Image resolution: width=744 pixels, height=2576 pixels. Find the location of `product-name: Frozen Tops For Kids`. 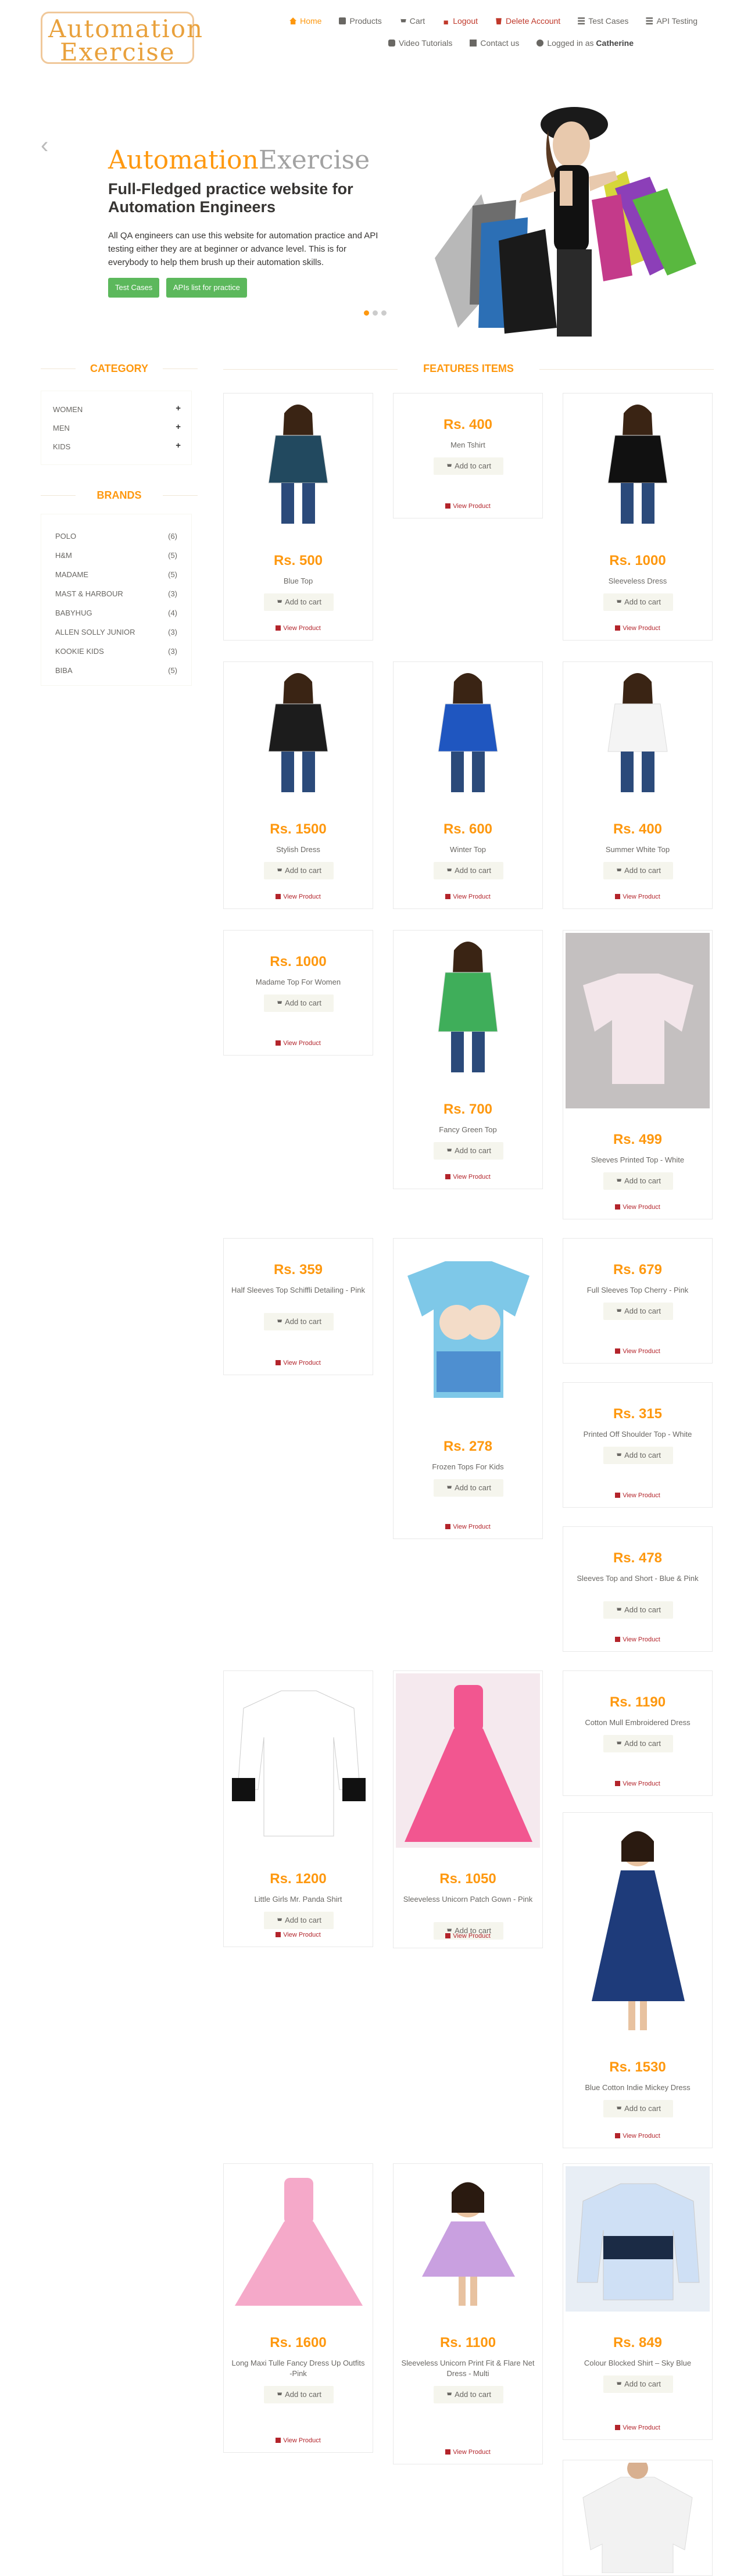

product-name: Frozen Tops For Kids is located at coordinates (468, 1467).